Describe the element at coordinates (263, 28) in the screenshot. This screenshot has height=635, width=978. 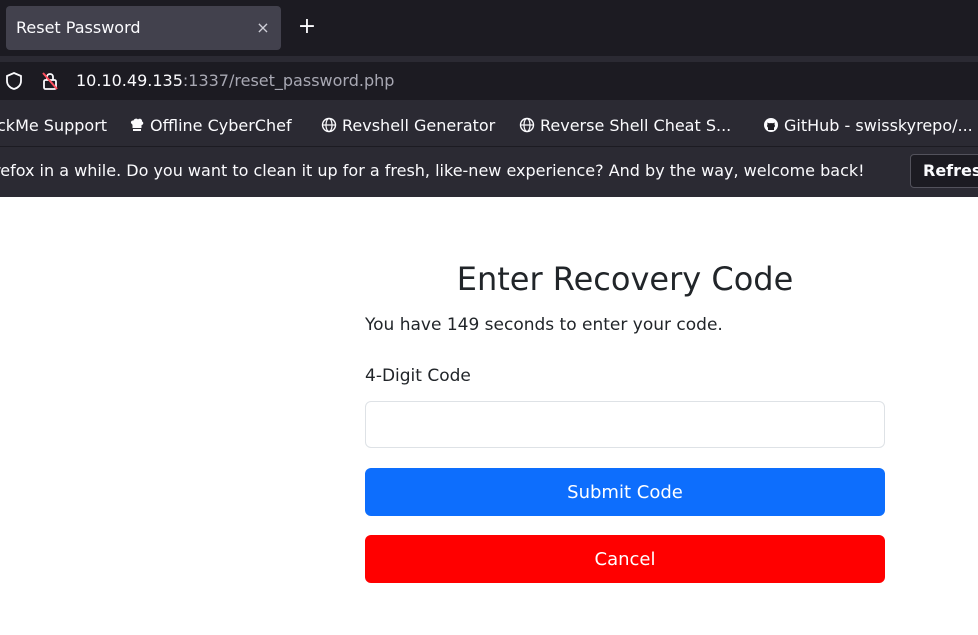
I see `close-icon: ×` at that location.